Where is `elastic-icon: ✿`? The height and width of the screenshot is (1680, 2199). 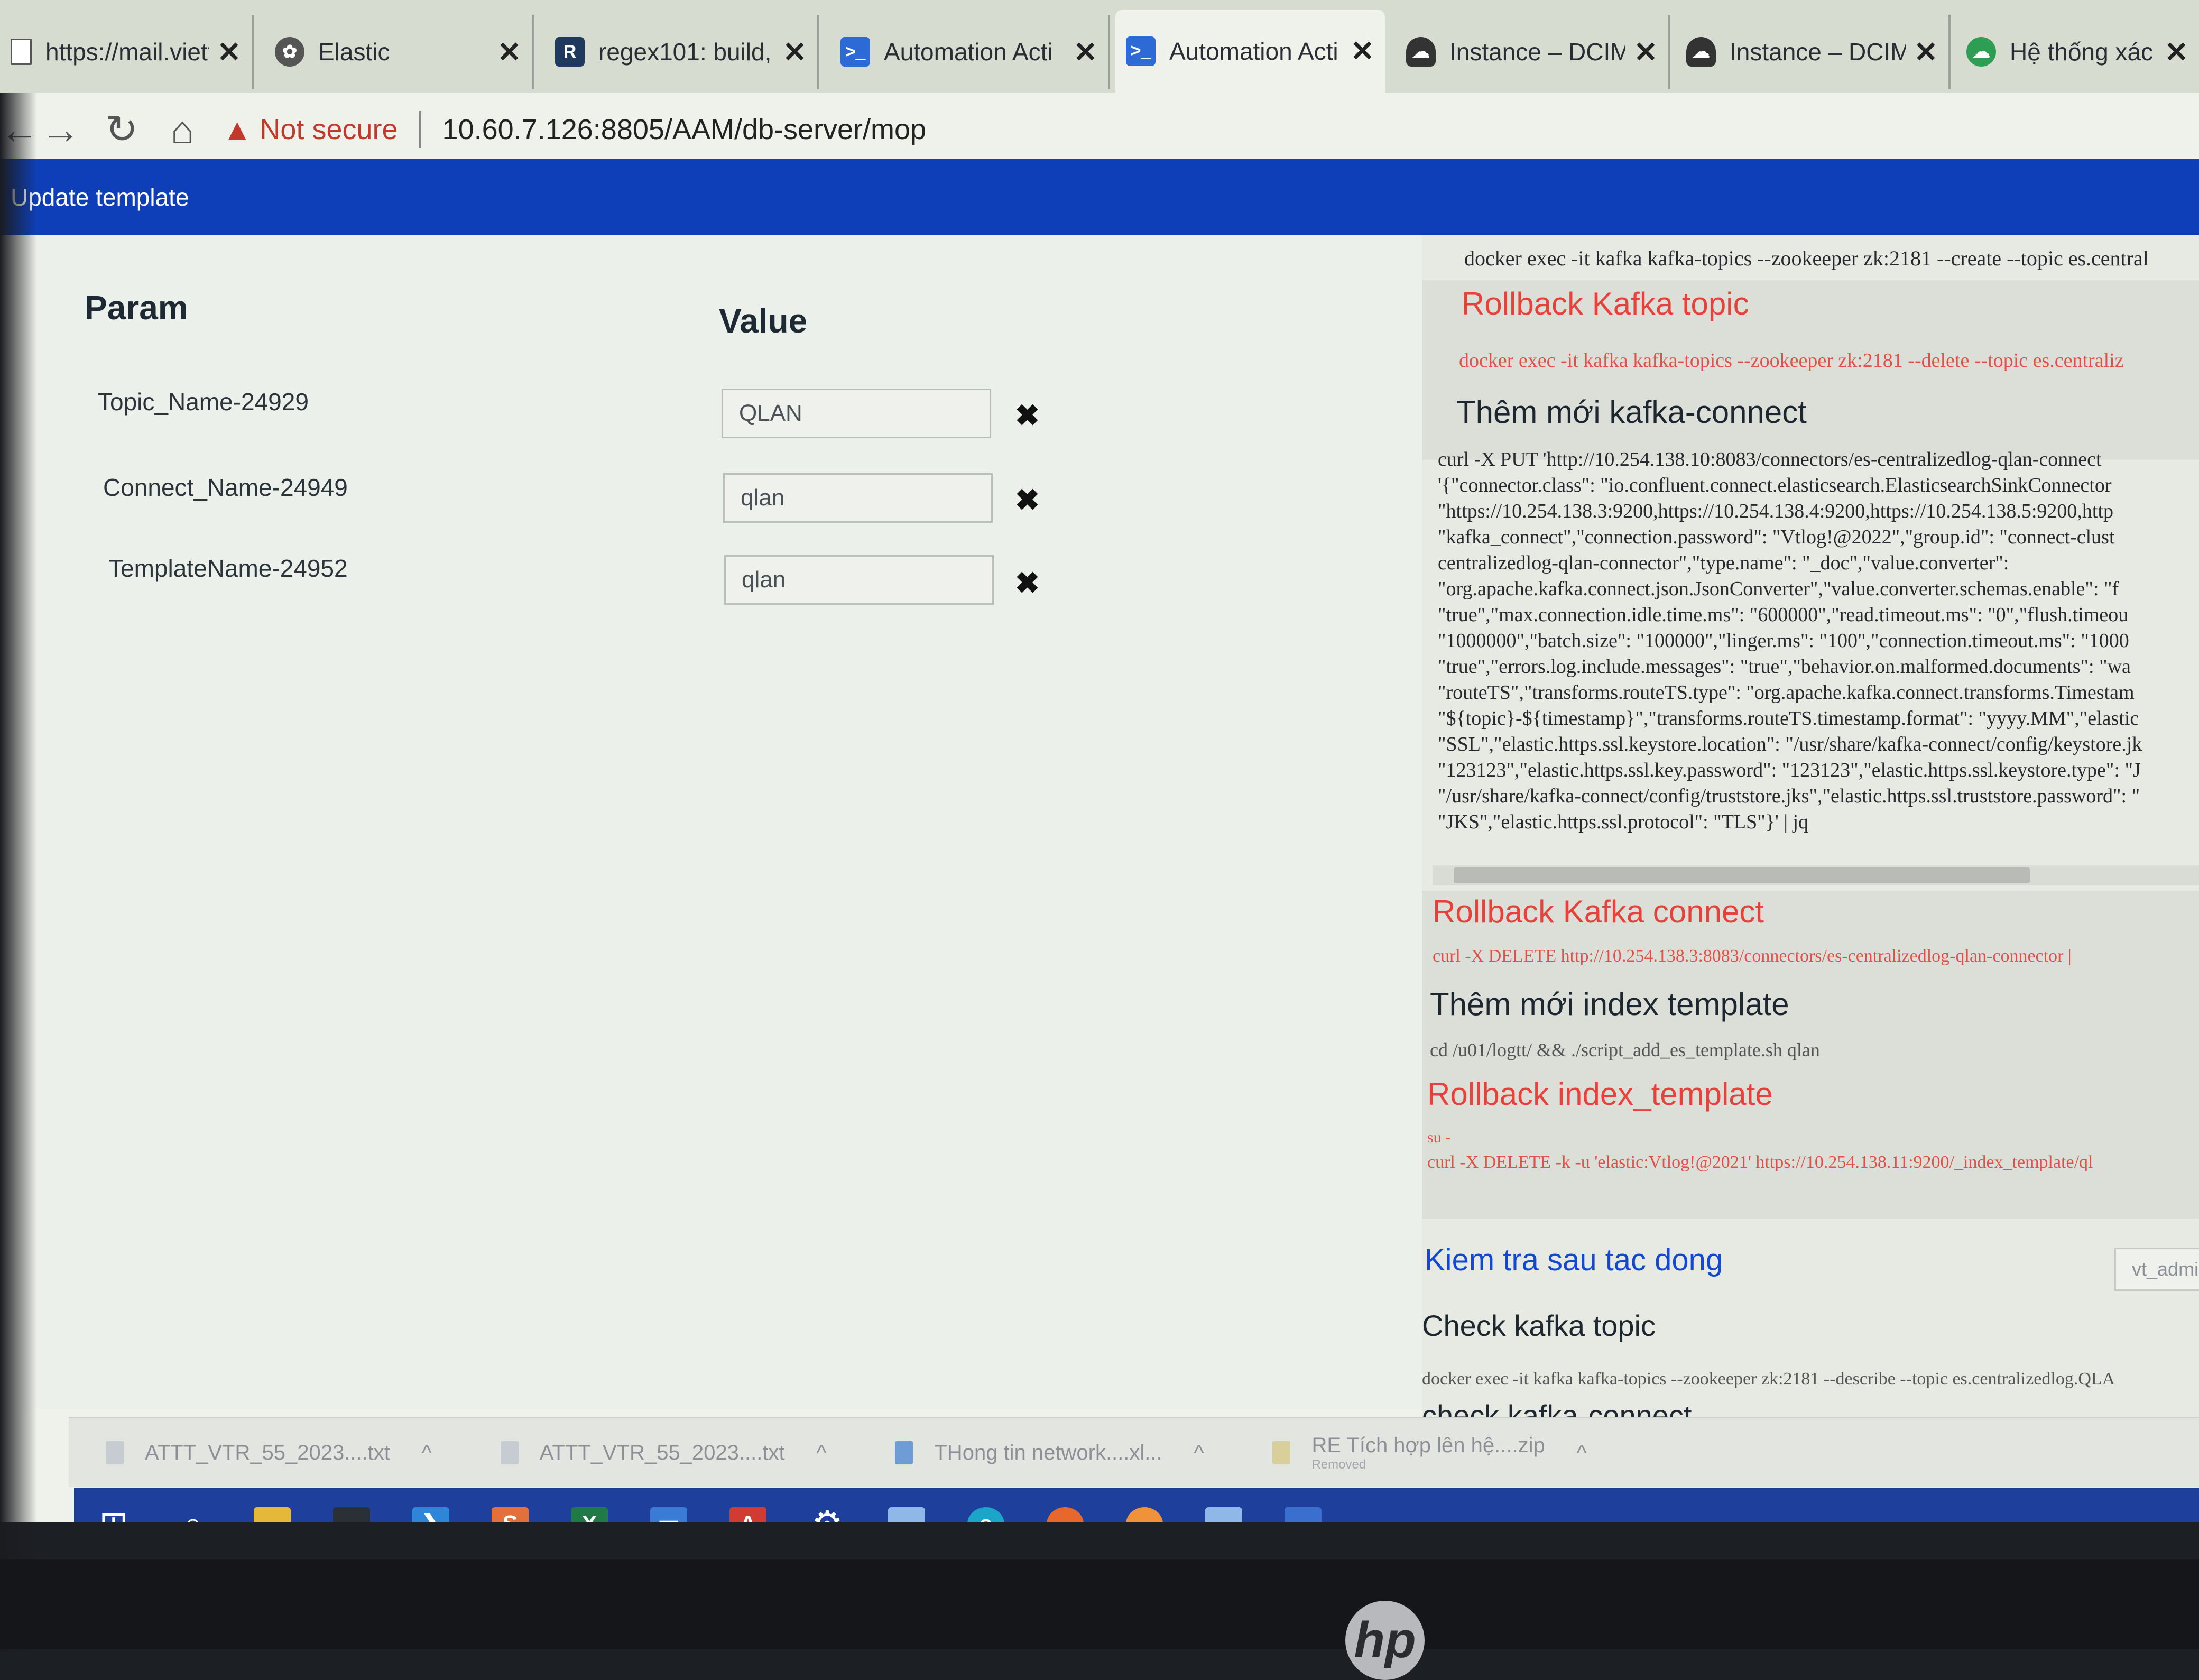 elastic-icon: ✿ is located at coordinates (289, 52).